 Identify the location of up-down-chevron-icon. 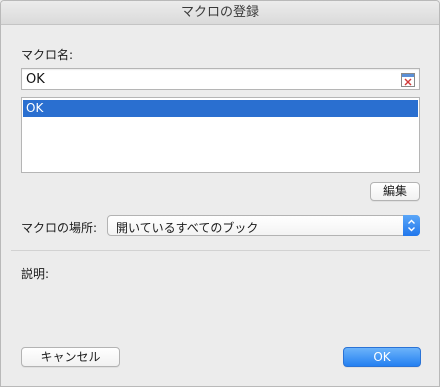
(411, 225).